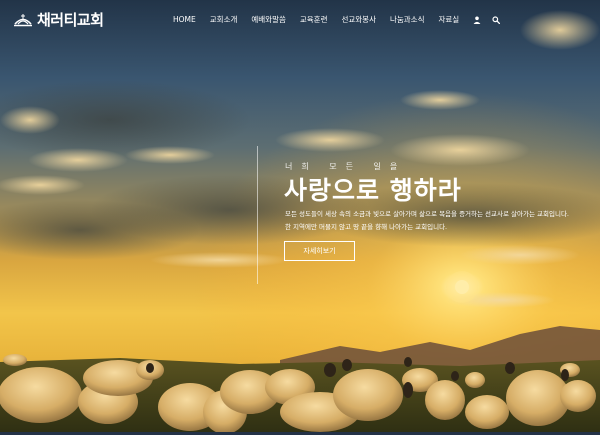 The height and width of the screenshot is (435, 600). I want to click on hero-description-line: 한 지역에만 머물지 않고 땅 끝을 향해 나아가는 교회입니다., so click(366, 227).